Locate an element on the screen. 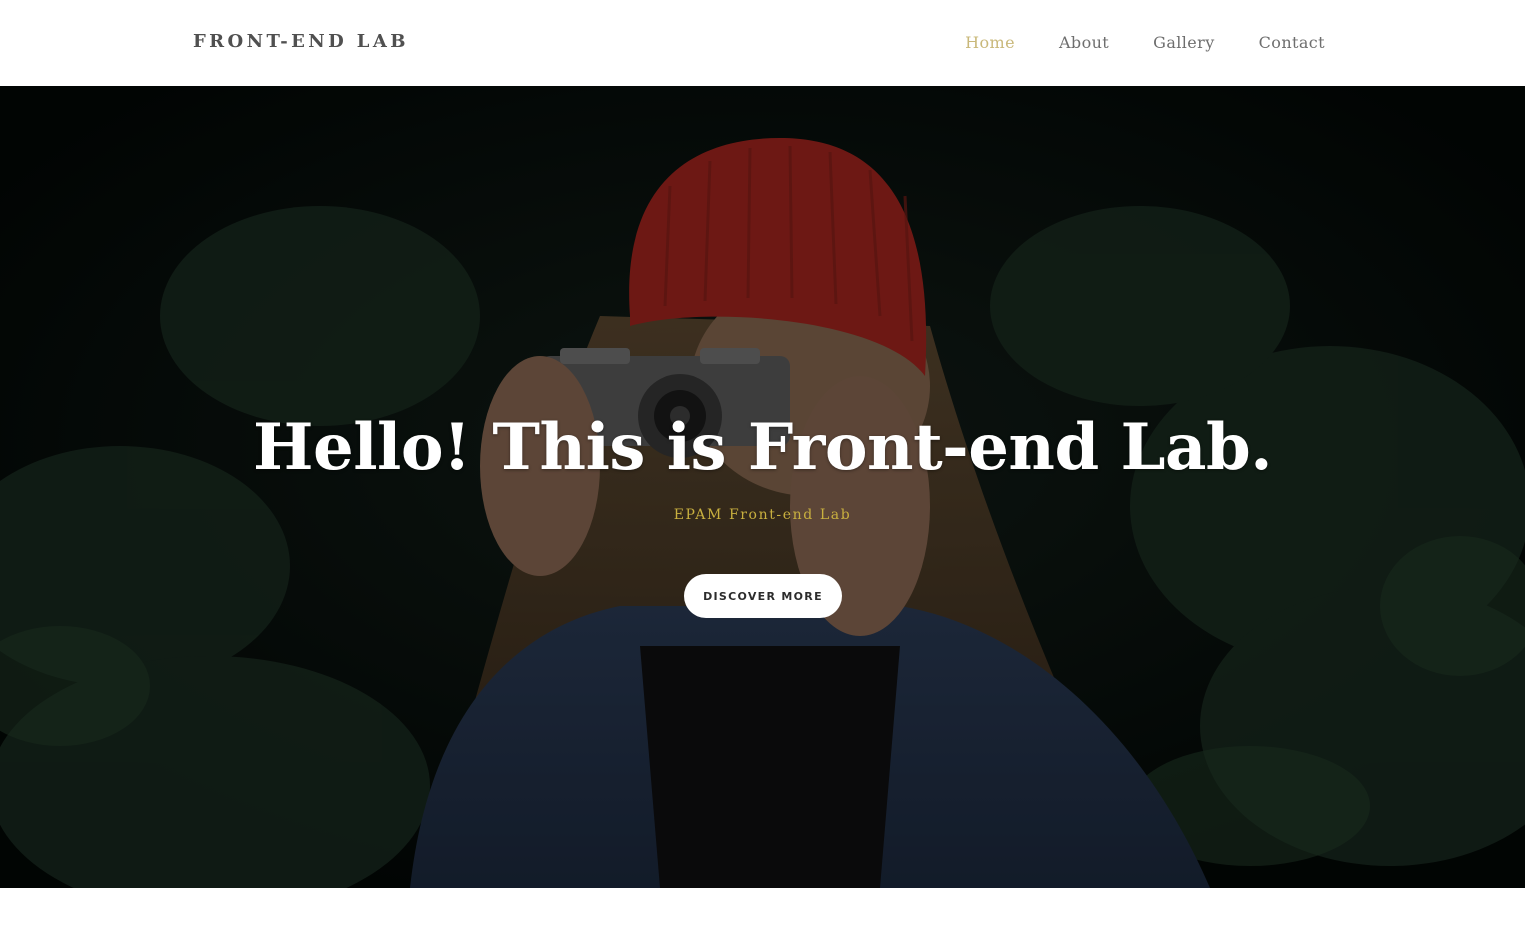  nav-item-contact: Contact is located at coordinates (1292, 43).